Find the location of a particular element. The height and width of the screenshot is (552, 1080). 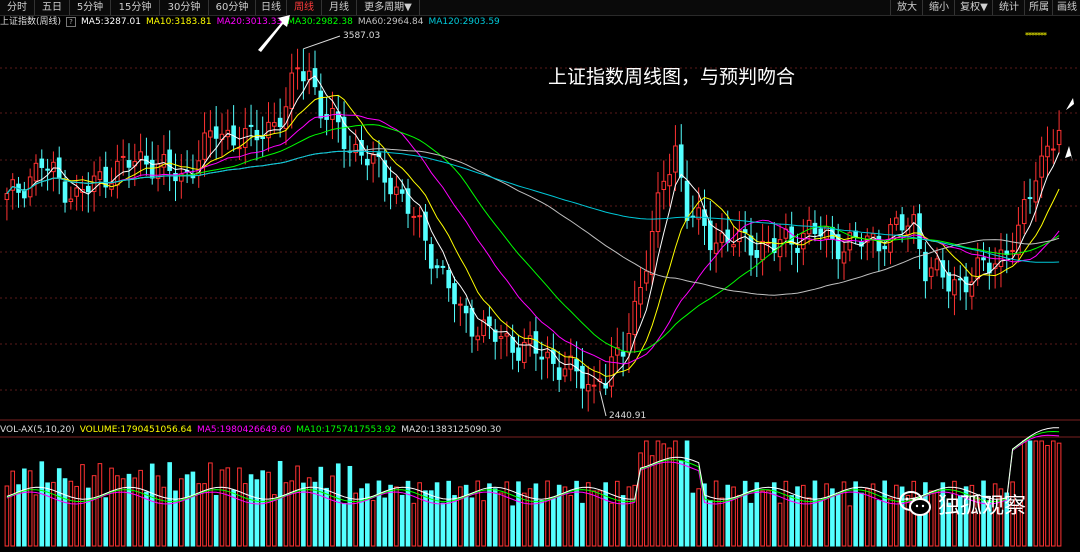

low-price-label: 2440.91 is located at coordinates (628, 416).